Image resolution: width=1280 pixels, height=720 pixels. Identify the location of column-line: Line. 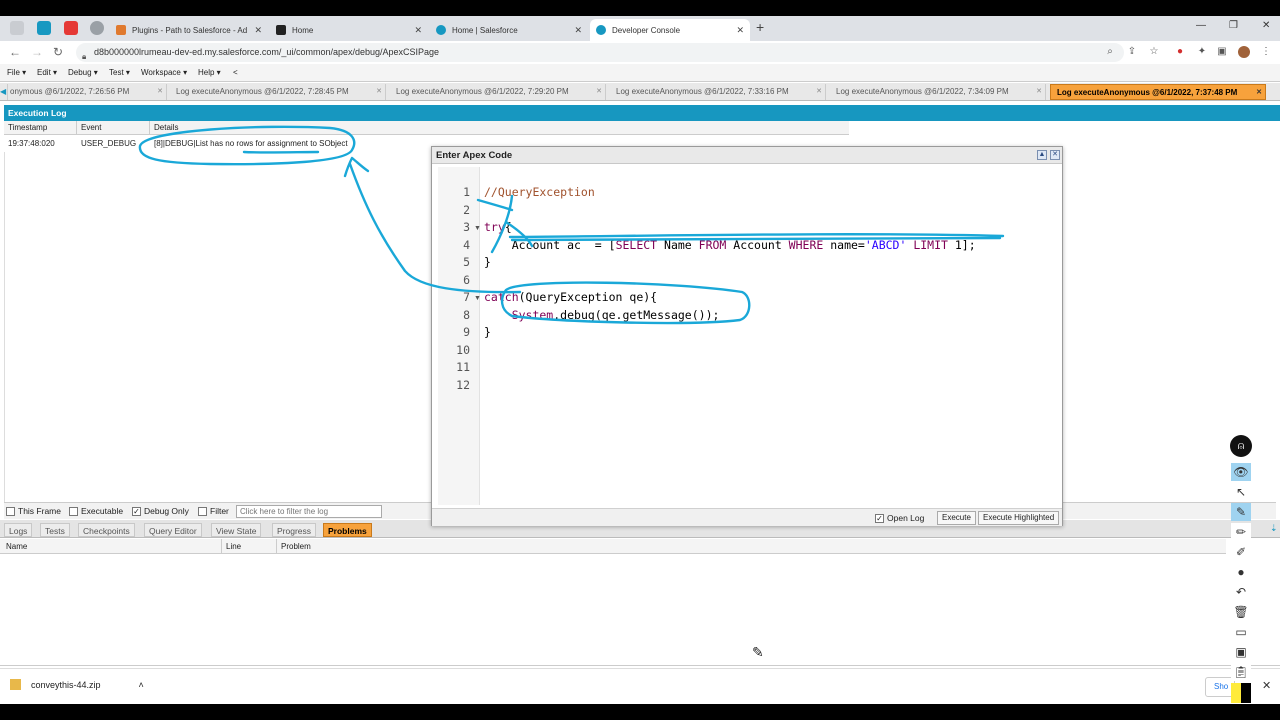
(233, 546).